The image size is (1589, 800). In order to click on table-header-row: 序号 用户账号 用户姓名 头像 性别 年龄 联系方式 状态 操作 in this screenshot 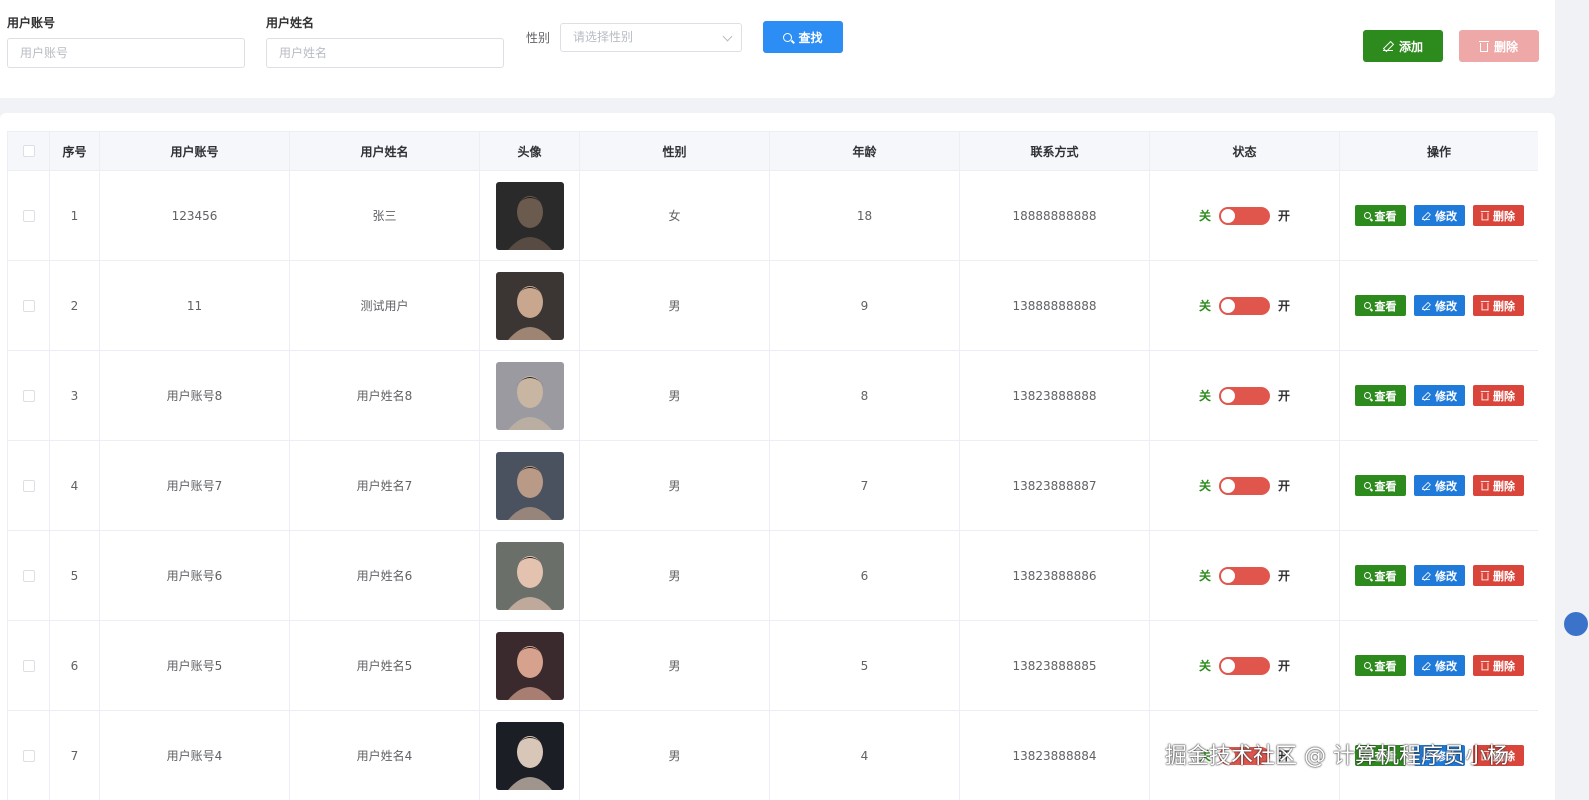, I will do `click(773, 151)`.